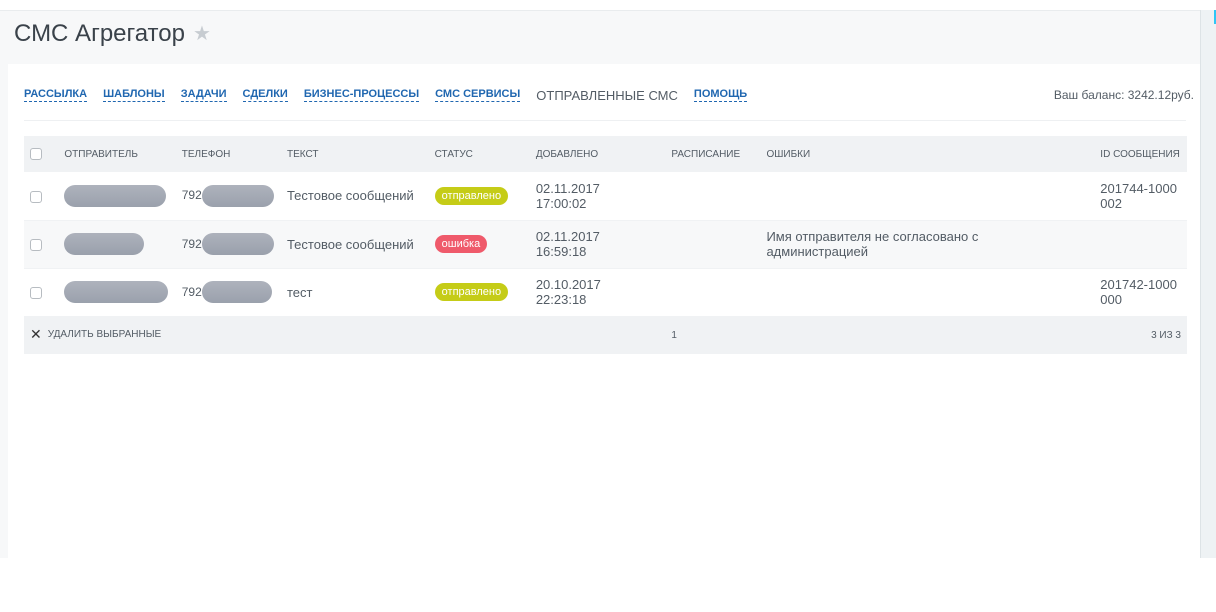  Describe the element at coordinates (1140, 244) in the screenshot. I see `message-id-cell` at that location.